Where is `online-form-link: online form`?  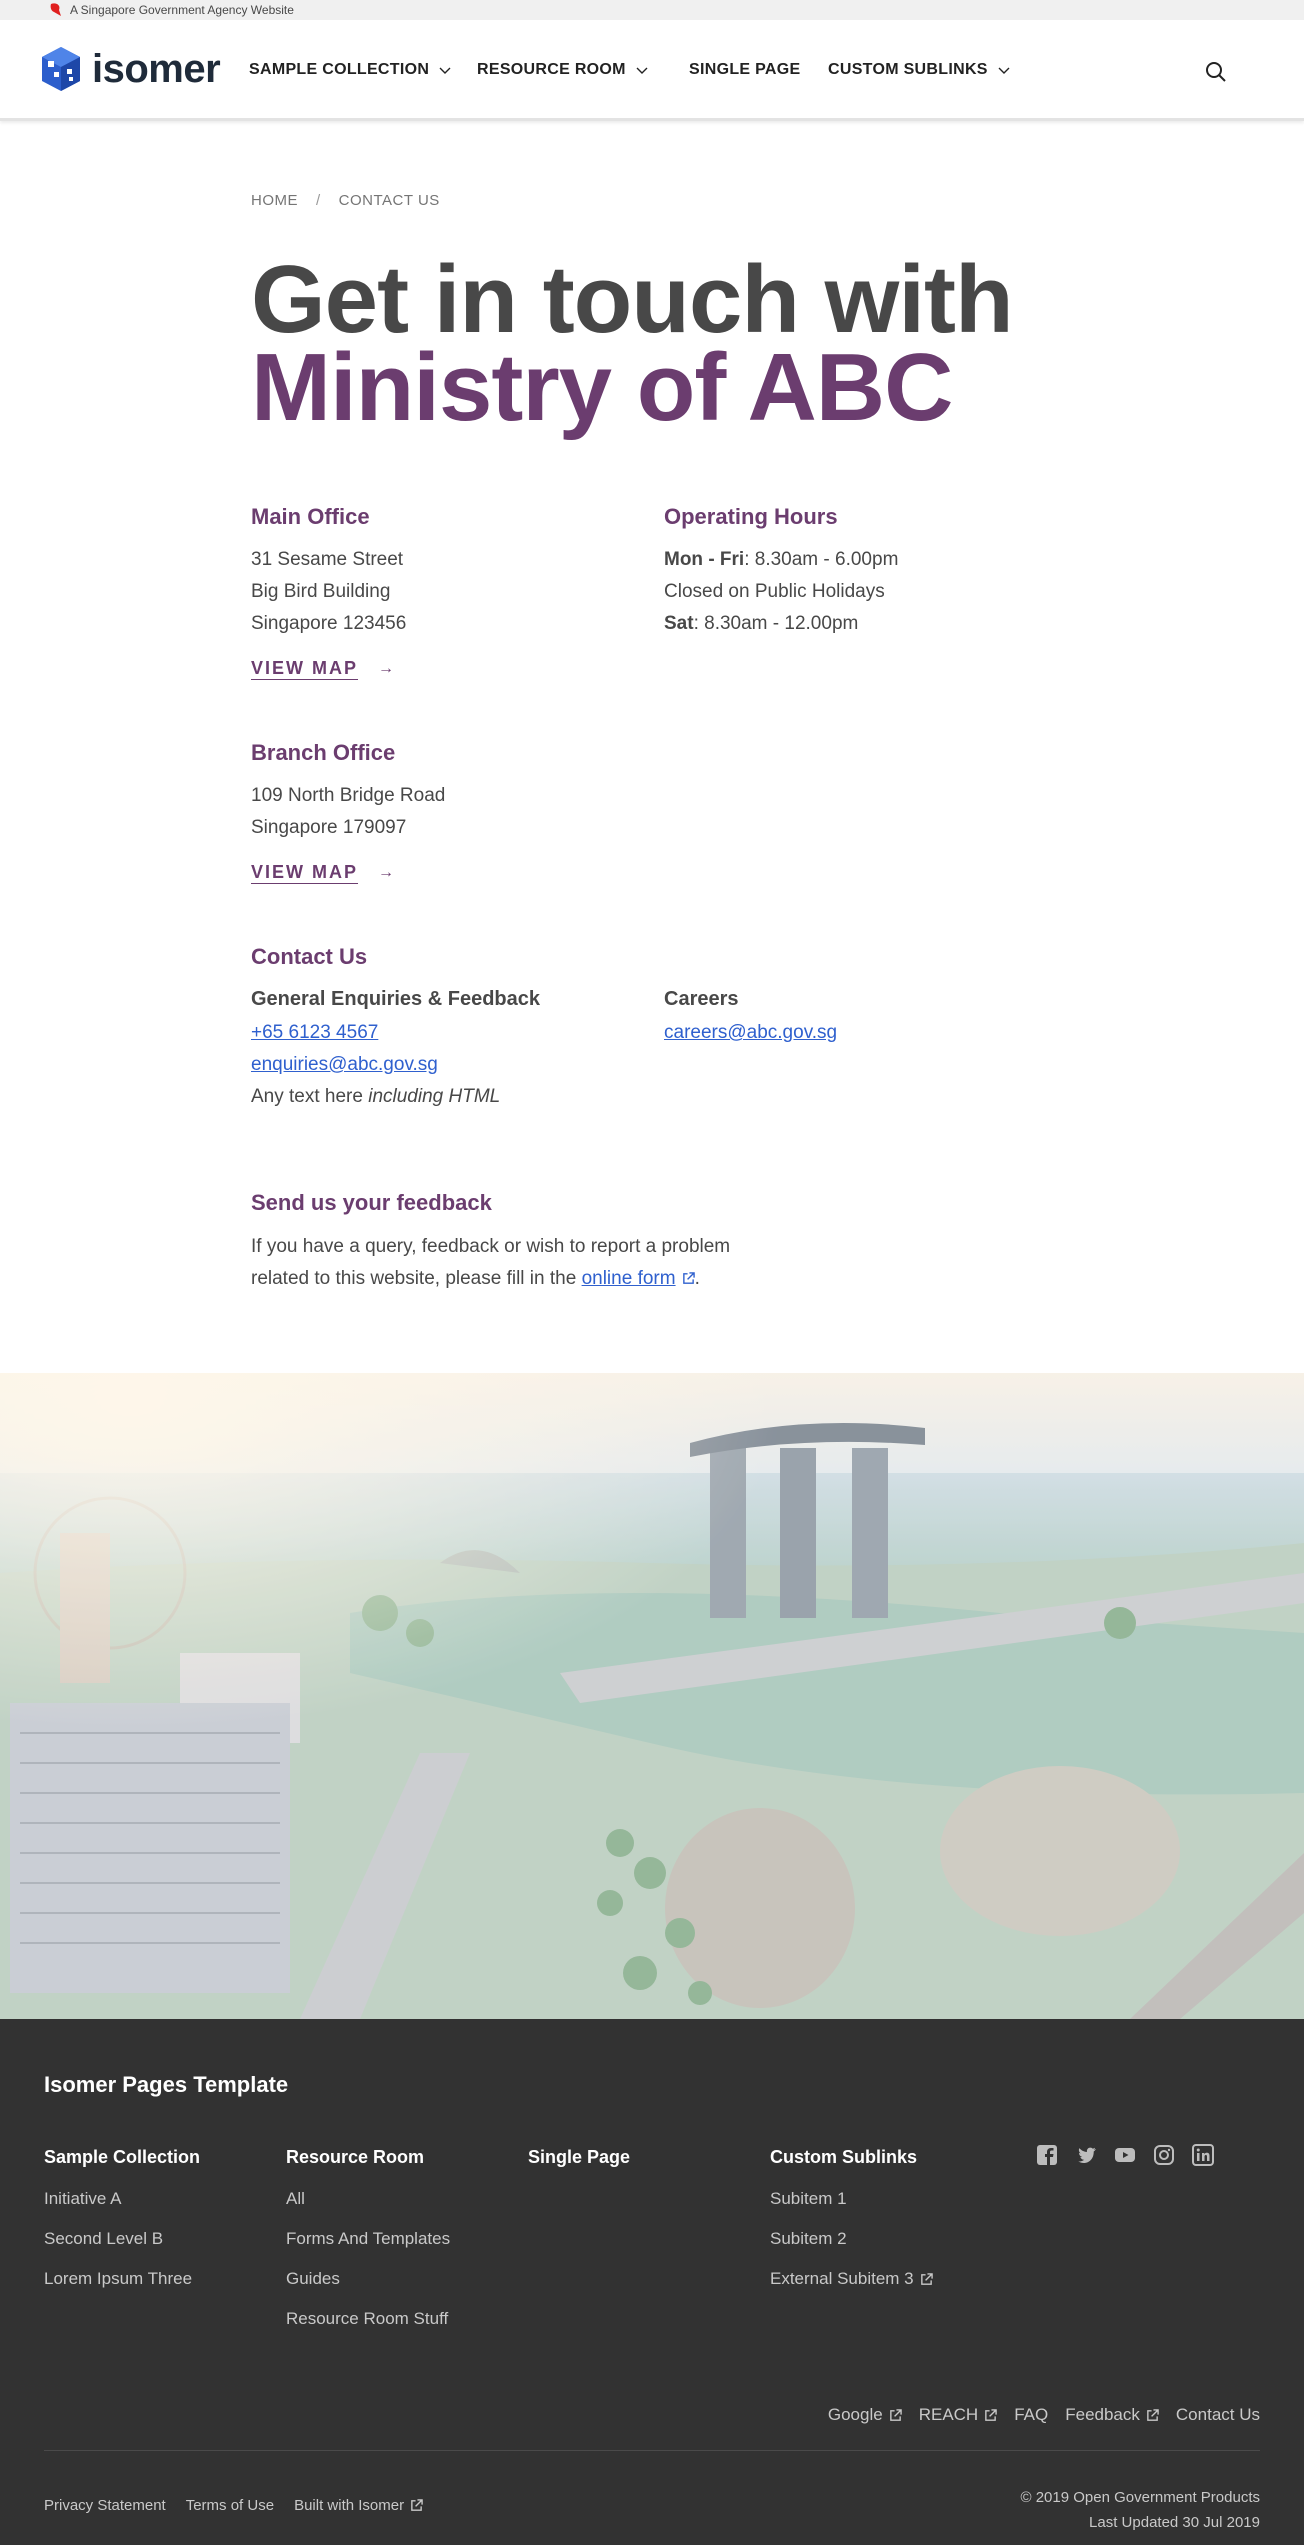
online-form-link: online form is located at coordinates (629, 1278).